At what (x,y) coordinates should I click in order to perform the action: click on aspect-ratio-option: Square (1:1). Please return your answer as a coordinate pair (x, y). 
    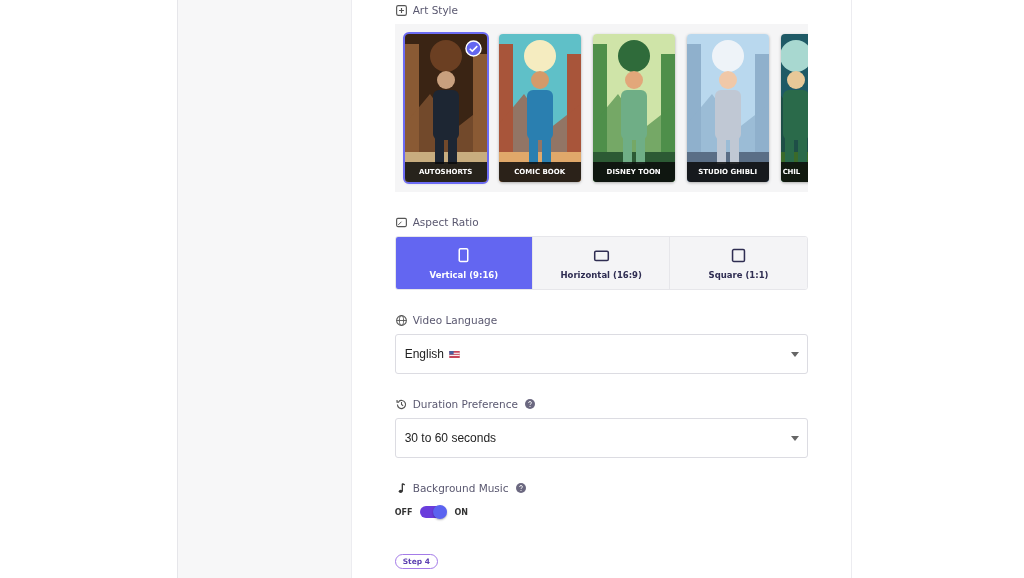
    Looking at the image, I should click on (738, 263).